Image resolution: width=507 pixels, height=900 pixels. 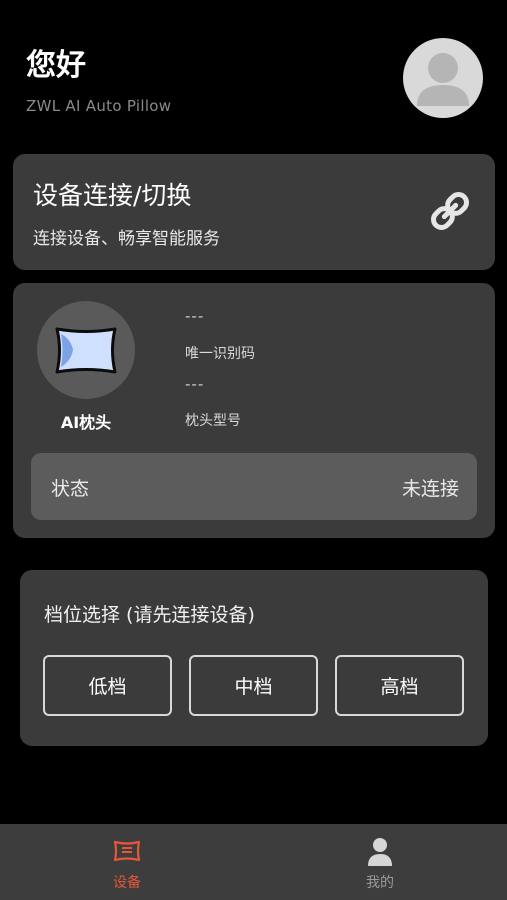 What do you see at coordinates (195, 316) in the screenshot?
I see `uid-value: ---` at bounding box center [195, 316].